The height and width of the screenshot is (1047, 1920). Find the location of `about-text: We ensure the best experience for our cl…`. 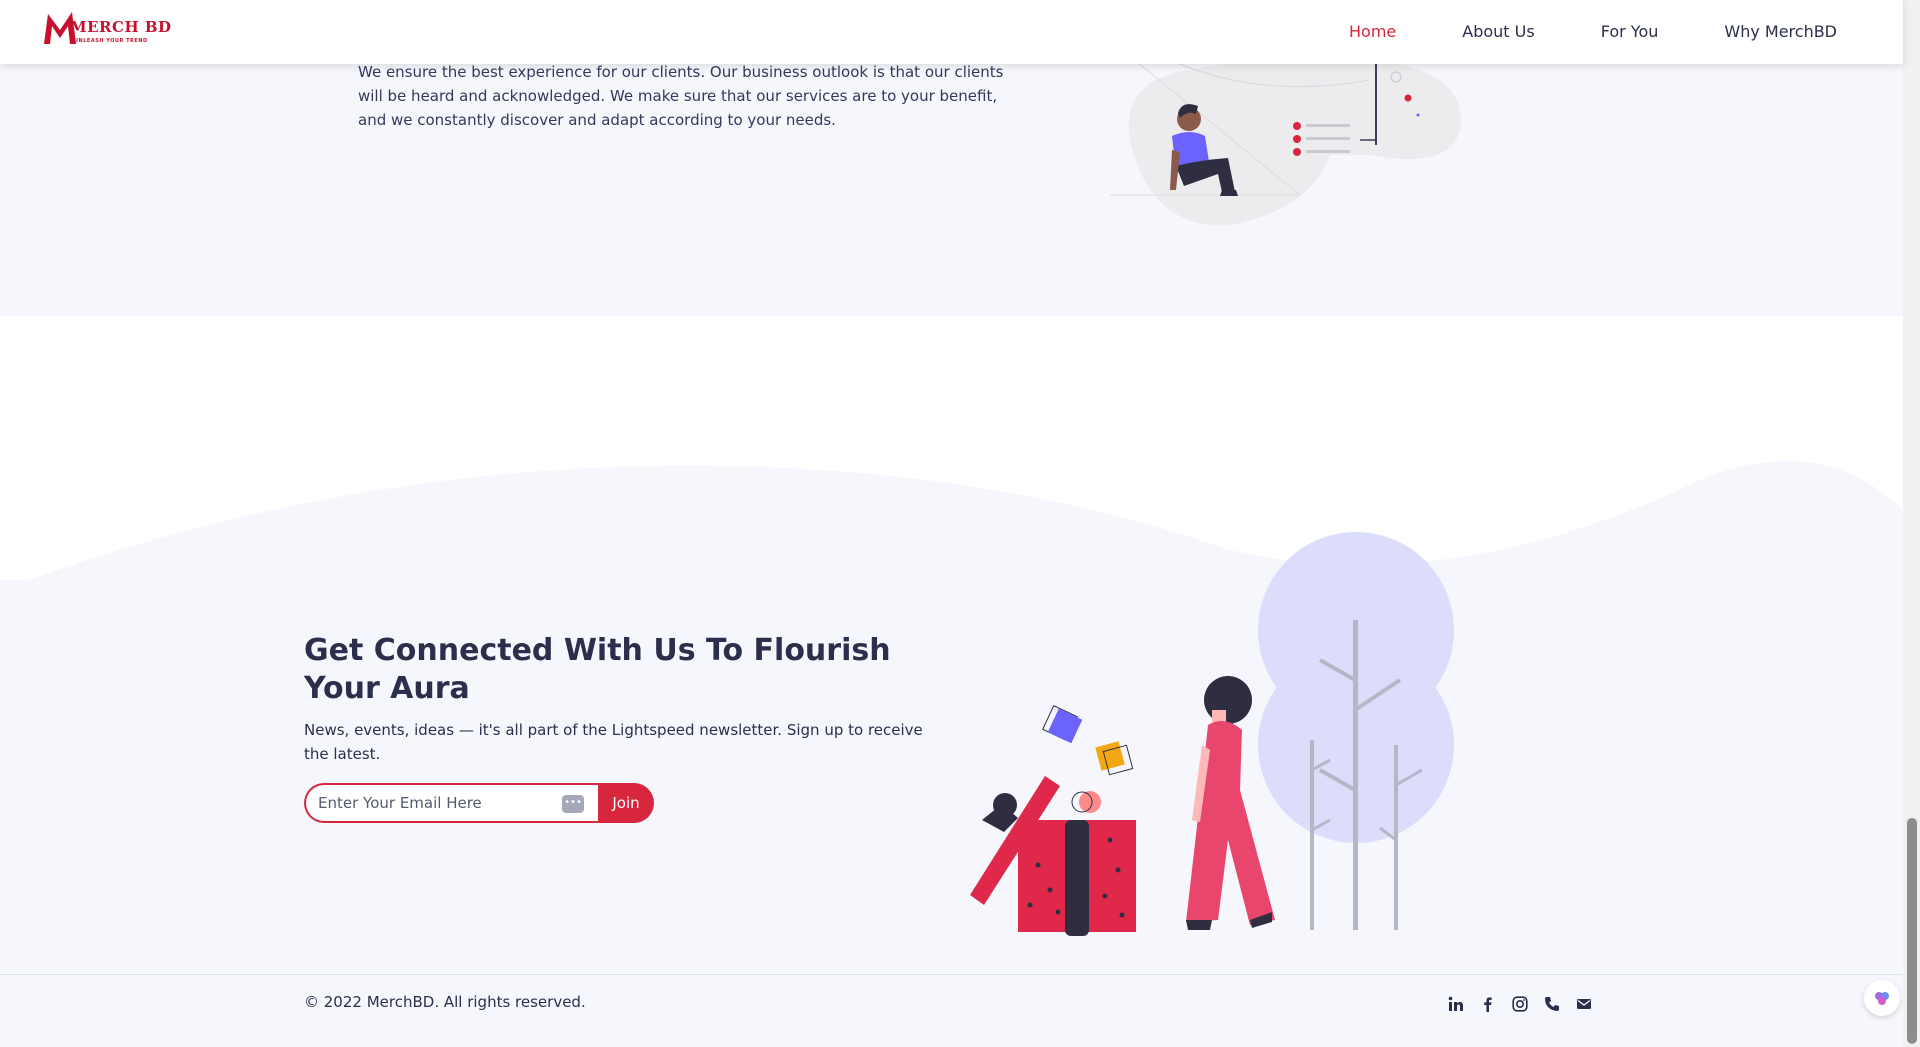

about-text: We ensure the best experience for our cl… is located at coordinates (681, 96).